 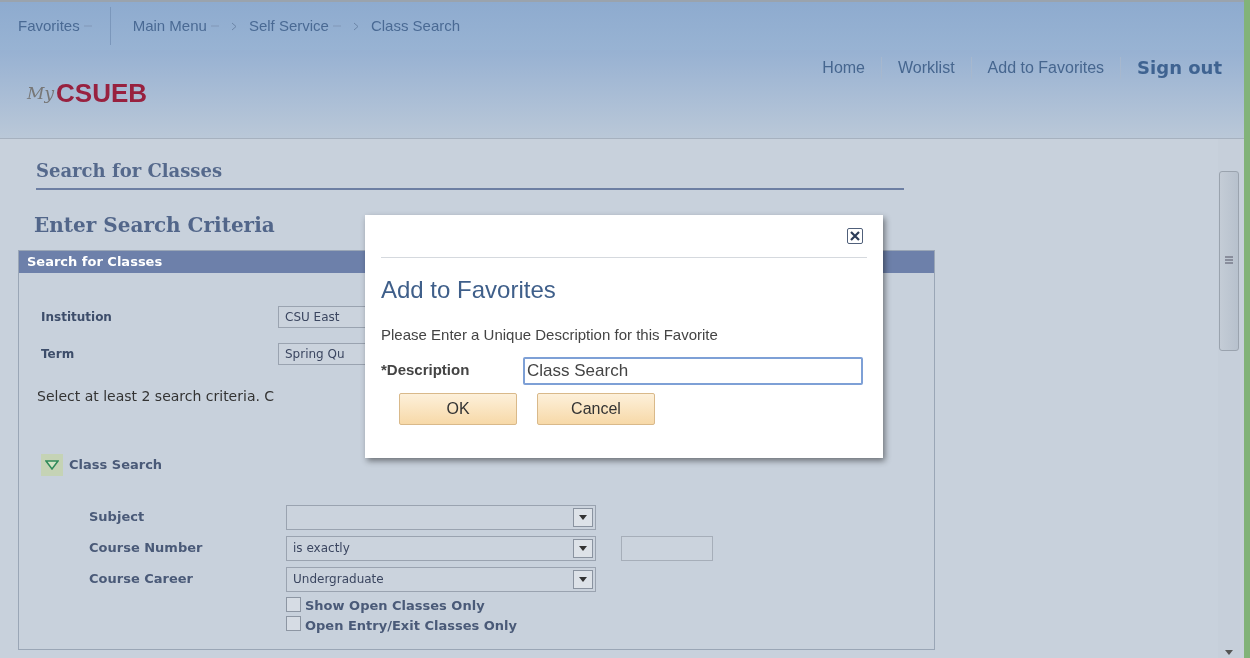 What do you see at coordinates (843, 67) in the screenshot?
I see `header-link: Home` at bounding box center [843, 67].